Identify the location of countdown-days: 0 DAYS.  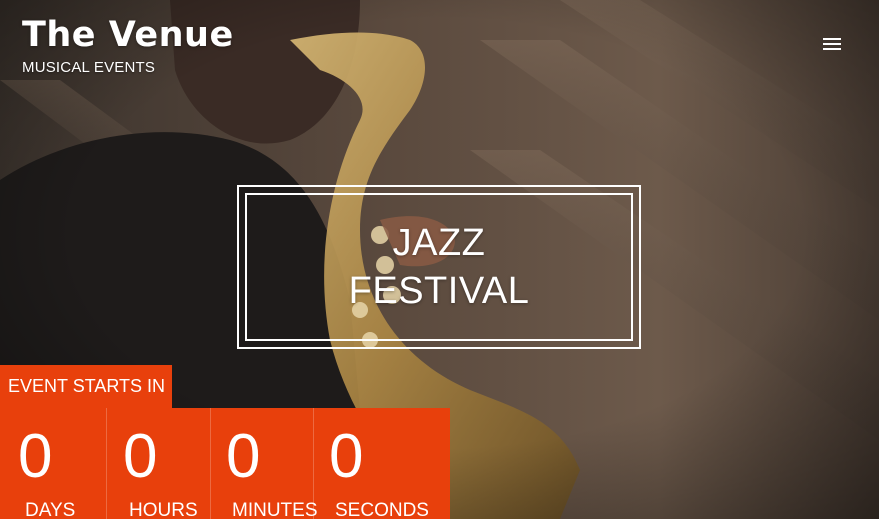
(53, 463).